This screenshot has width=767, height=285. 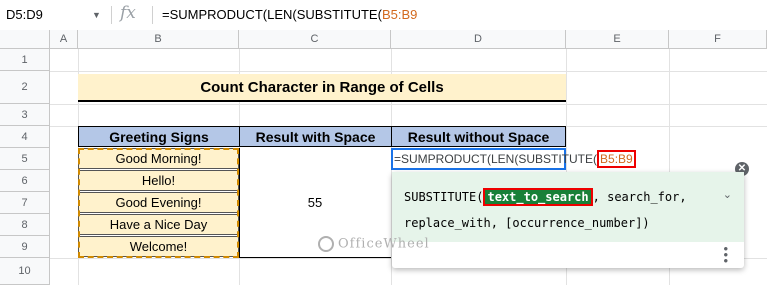 I want to click on header-result-without-space: Result without Space, so click(x=478, y=136).